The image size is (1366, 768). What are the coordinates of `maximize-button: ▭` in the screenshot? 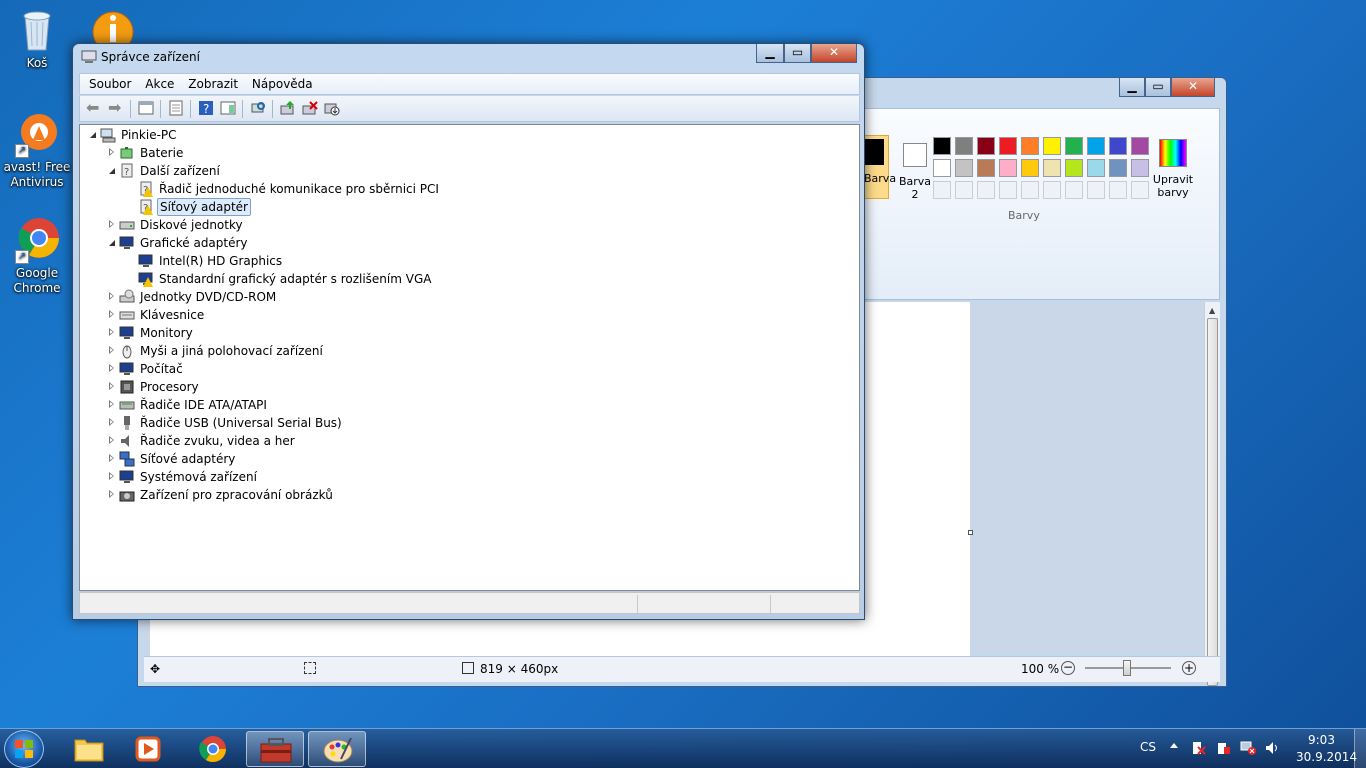 It's located at (797, 53).